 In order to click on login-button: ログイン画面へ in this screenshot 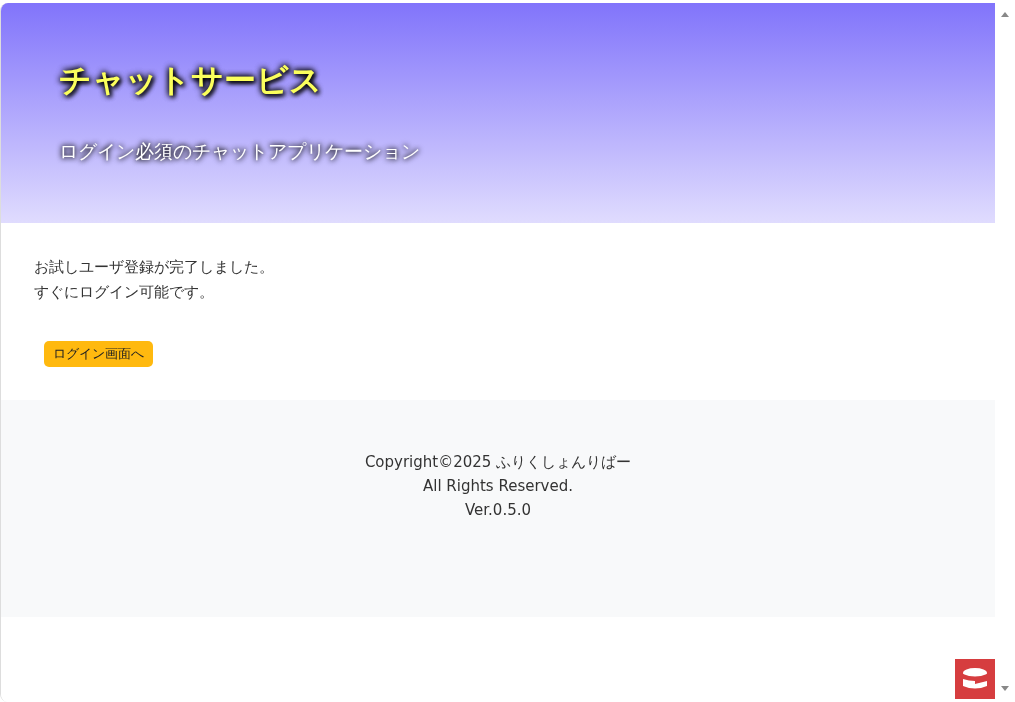, I will do `click(98, 354)`.